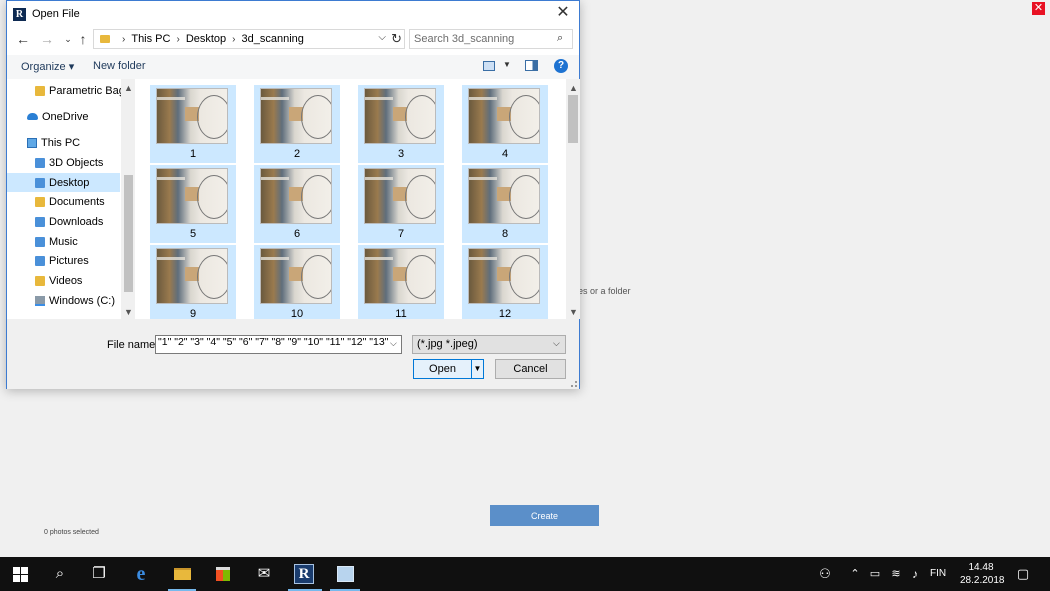 The width and height of the screenshot is (1050, 591). I want to click on volume-icon: ♪, so click(915, 574).